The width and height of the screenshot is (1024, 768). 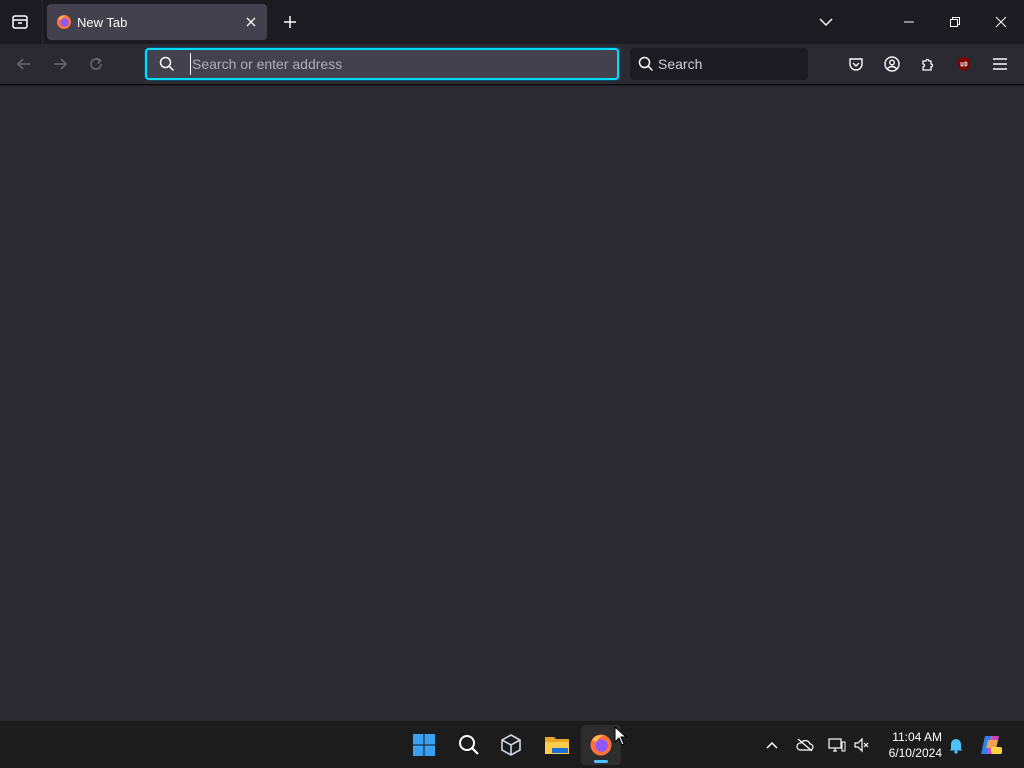 I want to click on notifications-button, so click(x=956, y=745).